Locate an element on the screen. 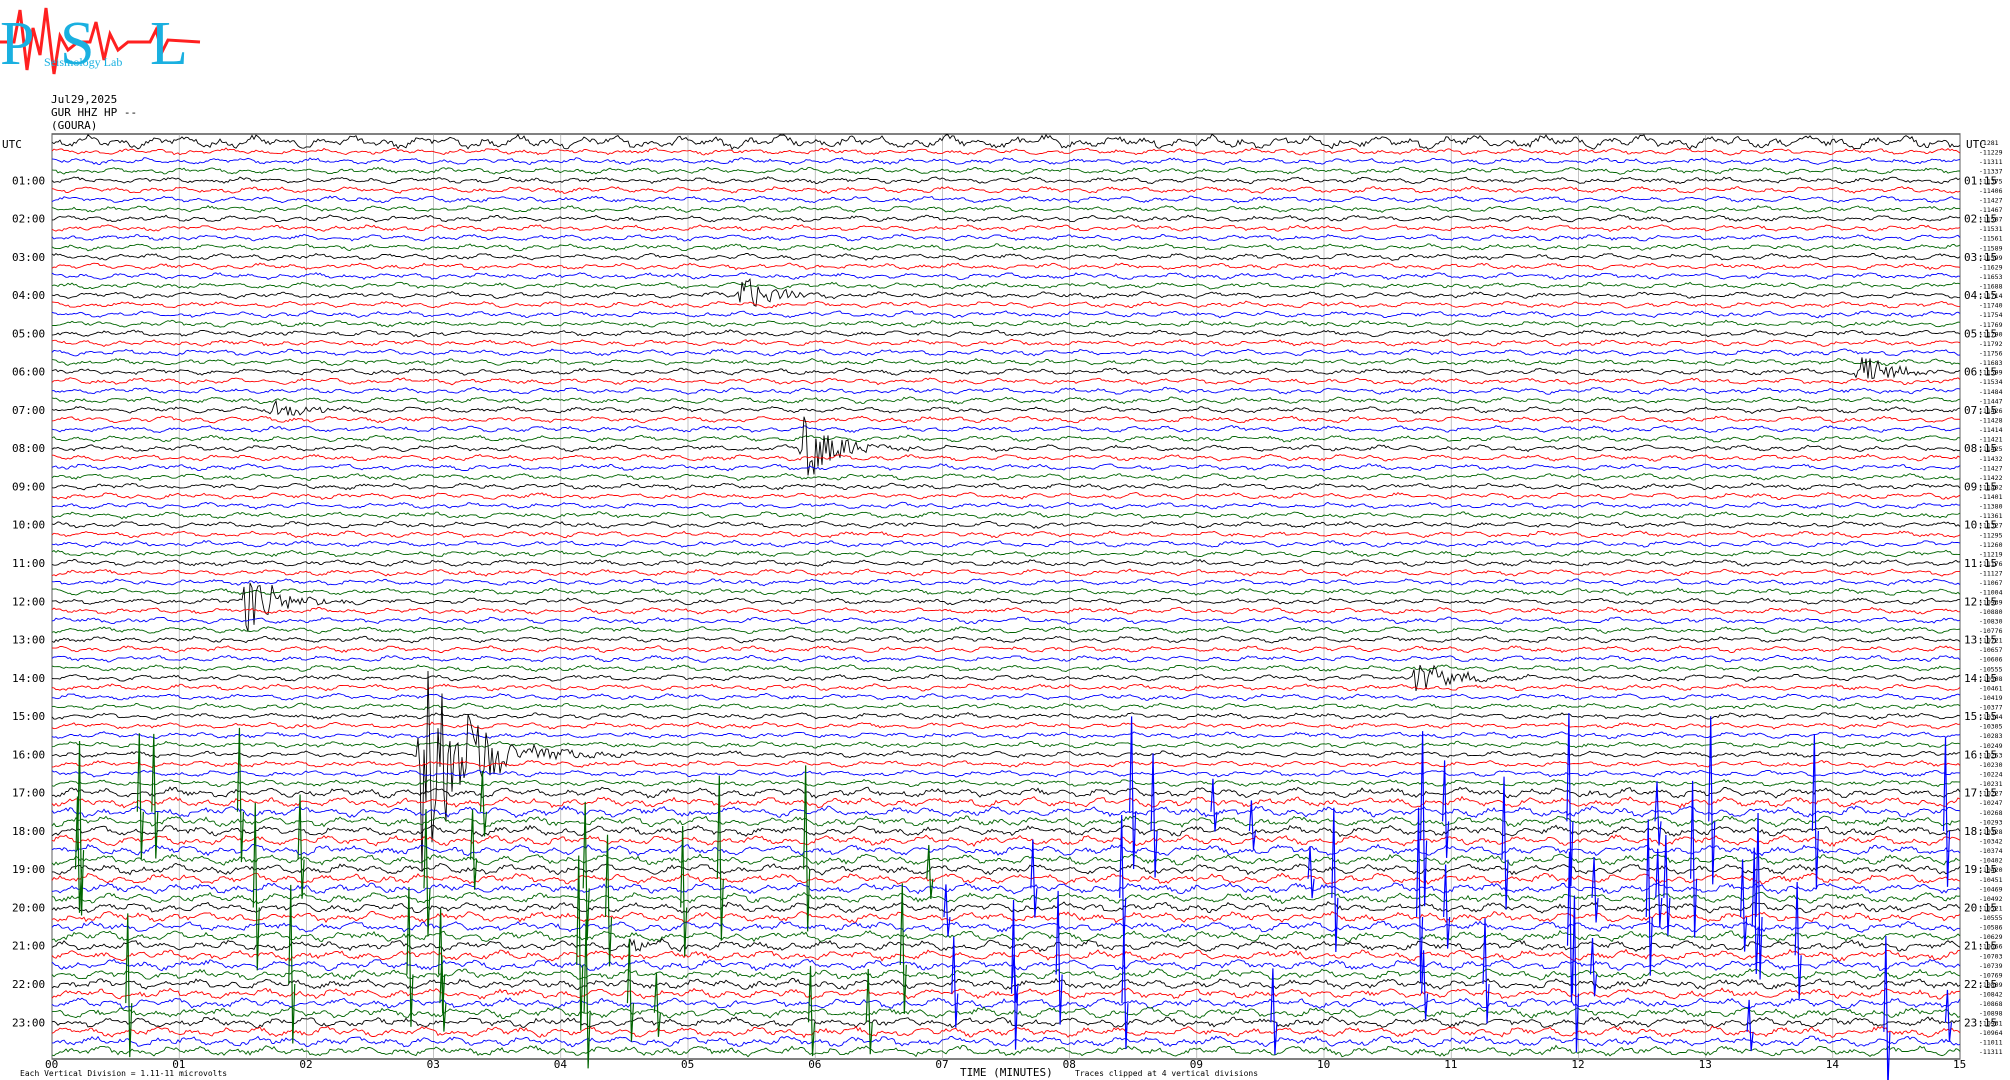 Image resolution: width=2010 pixels, height=1080 pixels. x-tick-label: 12 is located at coordinates (1577, 1064).